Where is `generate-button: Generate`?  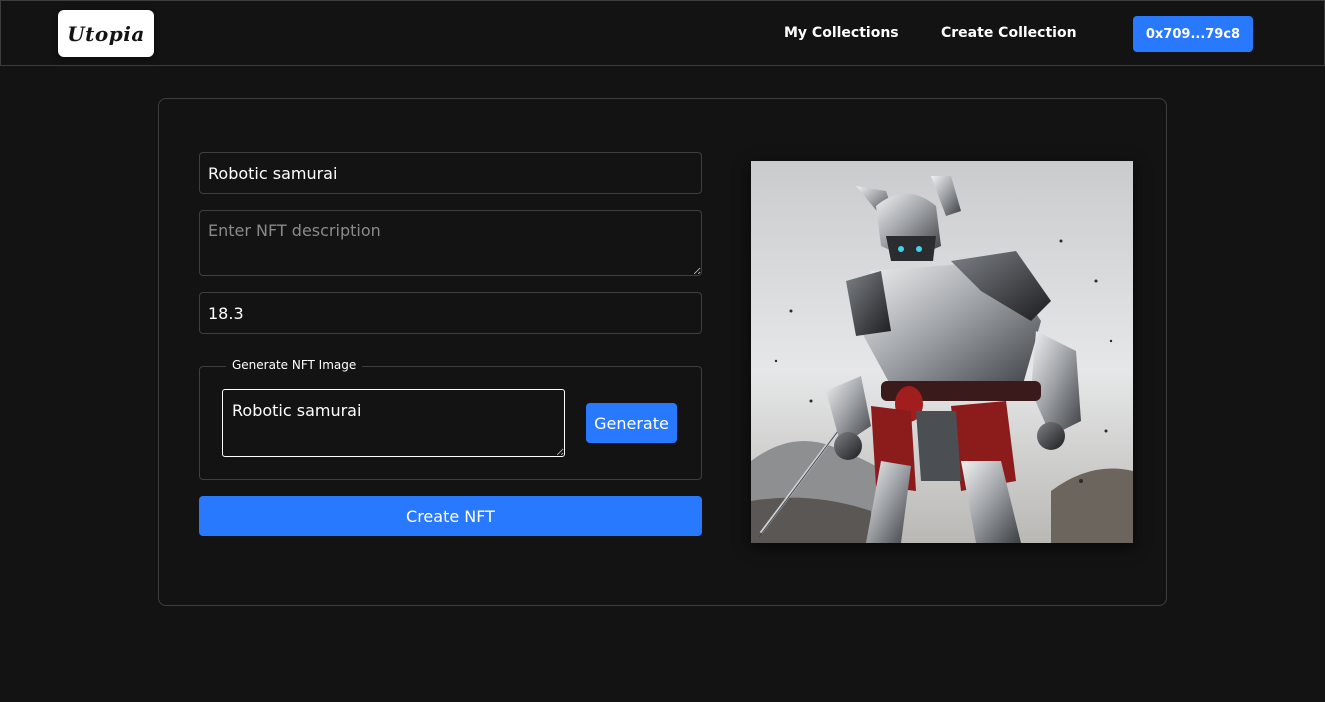 generate-button: Generate is located at coordinates (631, 423).